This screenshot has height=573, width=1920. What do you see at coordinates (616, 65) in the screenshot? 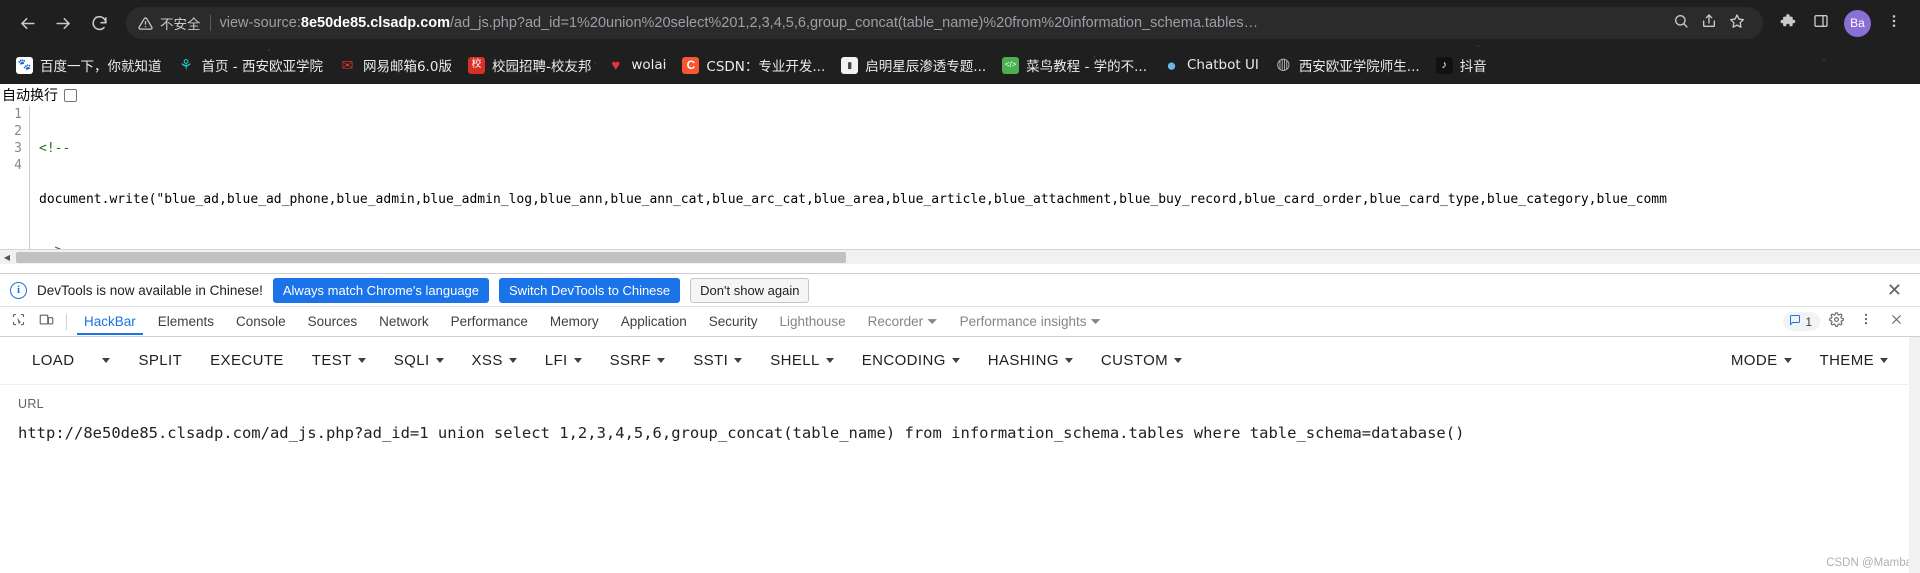
I see `heart-icon: ♥` at bounding box center [616, 65].